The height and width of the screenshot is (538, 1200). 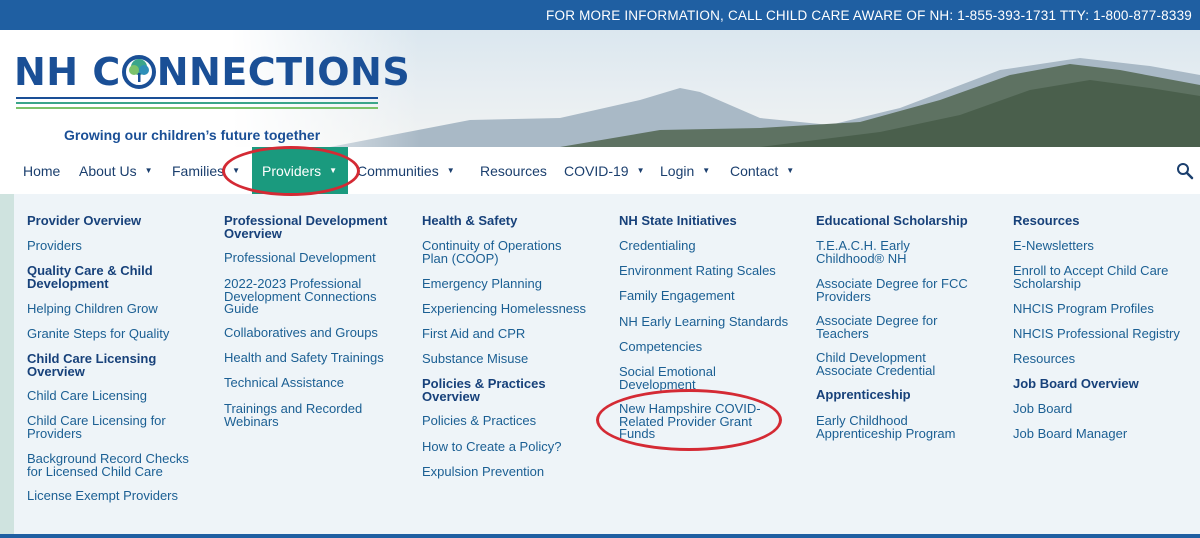 I want to click on menu-link: E-Newsletters, so click(x=1053, y=246).